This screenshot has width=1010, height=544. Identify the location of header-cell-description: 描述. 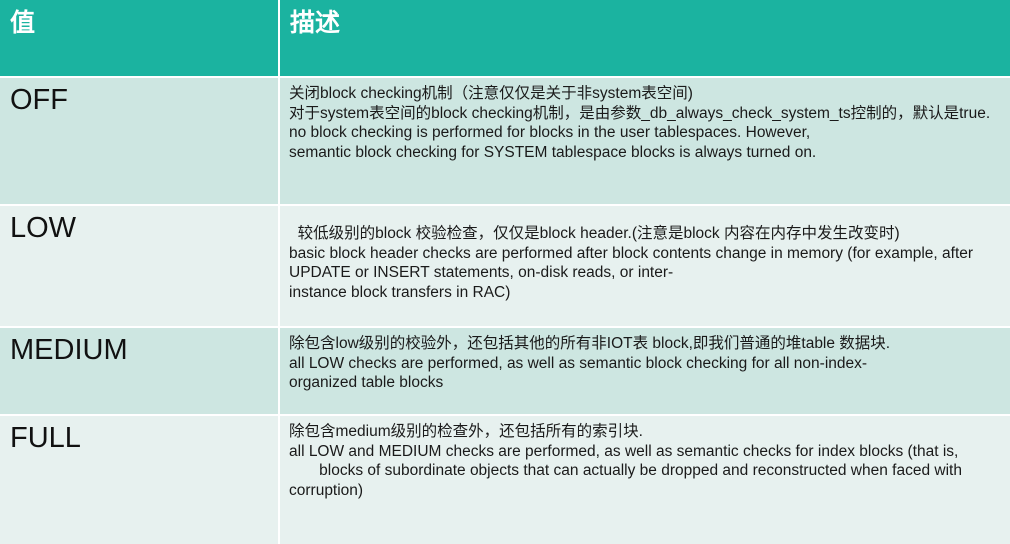
(645, 38).